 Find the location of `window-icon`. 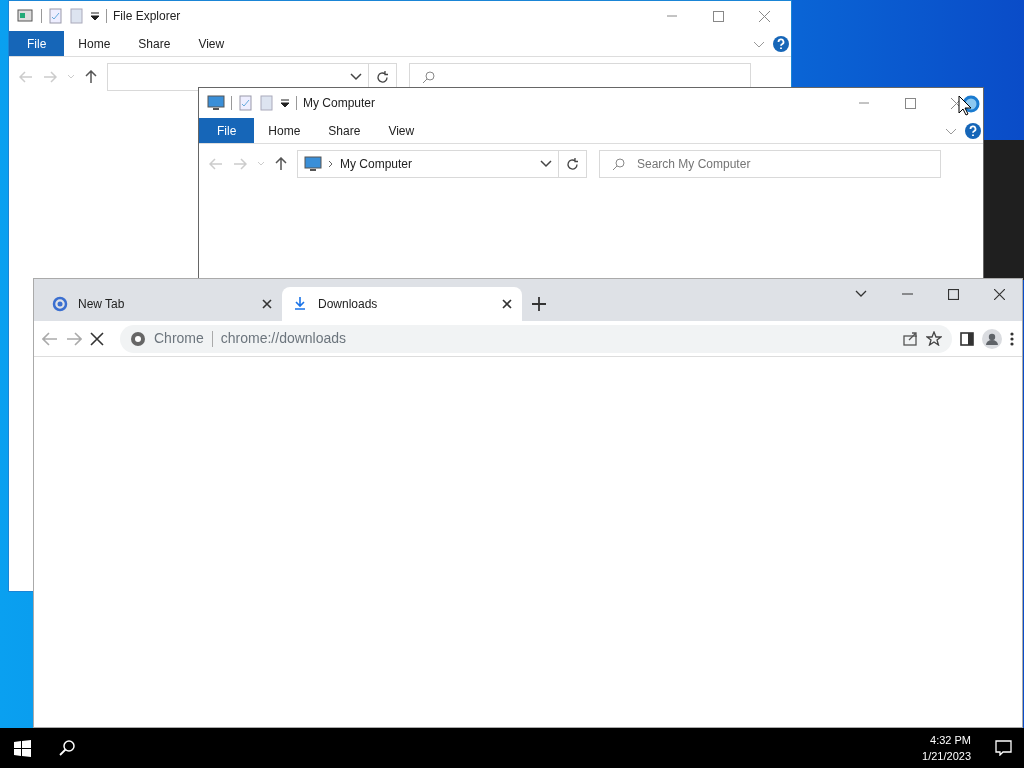

window-icon is located at coordinates (26, 16).